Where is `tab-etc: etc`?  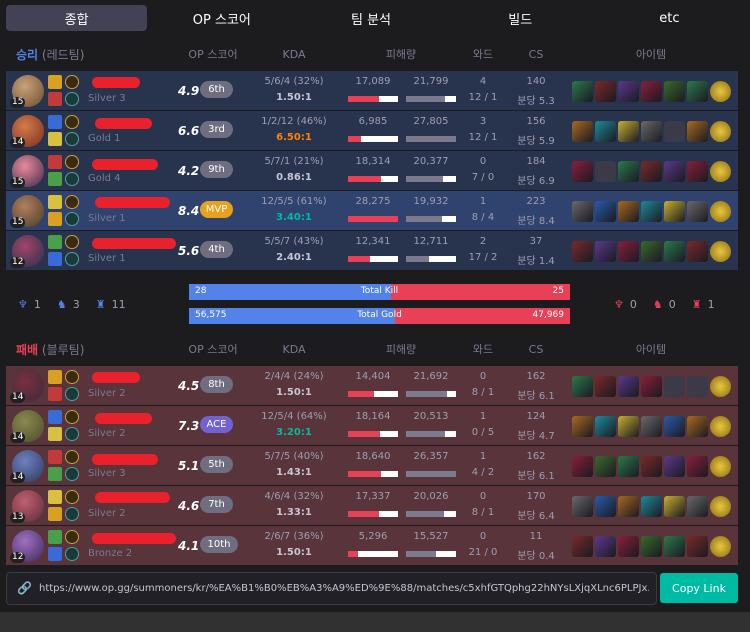 tab-etc: etc is located at coordinates (669, 18).